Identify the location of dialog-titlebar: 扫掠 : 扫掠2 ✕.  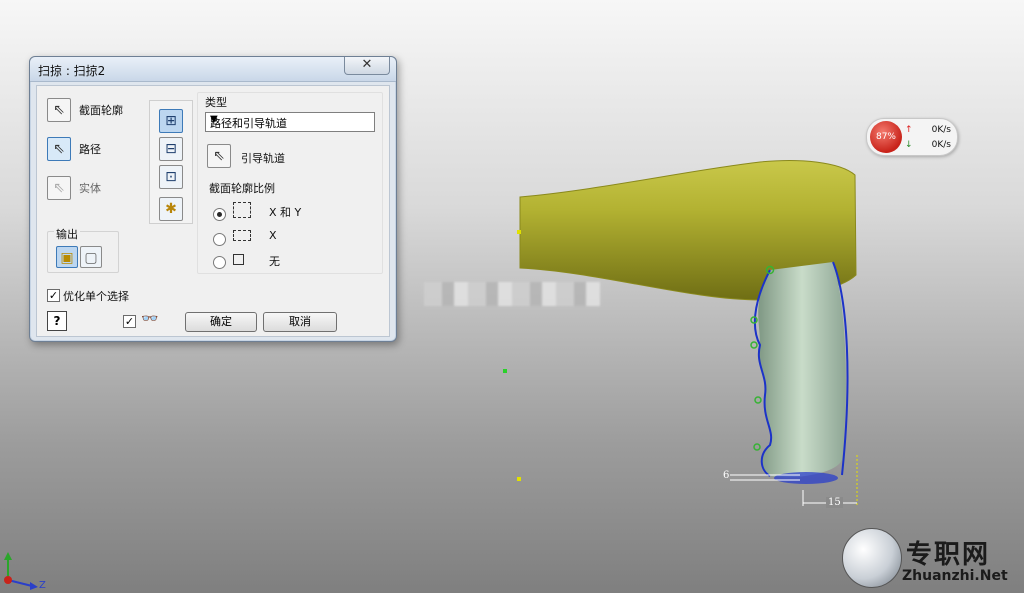
(213, 69).